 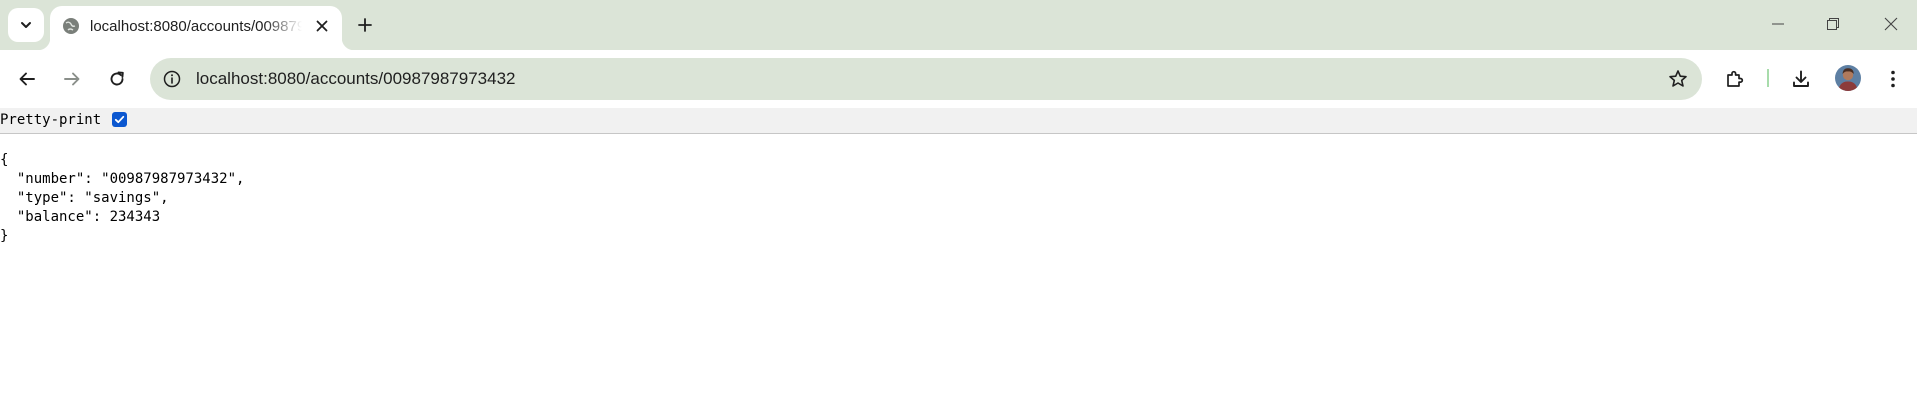 I want to click on kebab-menu-icon, so click(x=1893, y=79).